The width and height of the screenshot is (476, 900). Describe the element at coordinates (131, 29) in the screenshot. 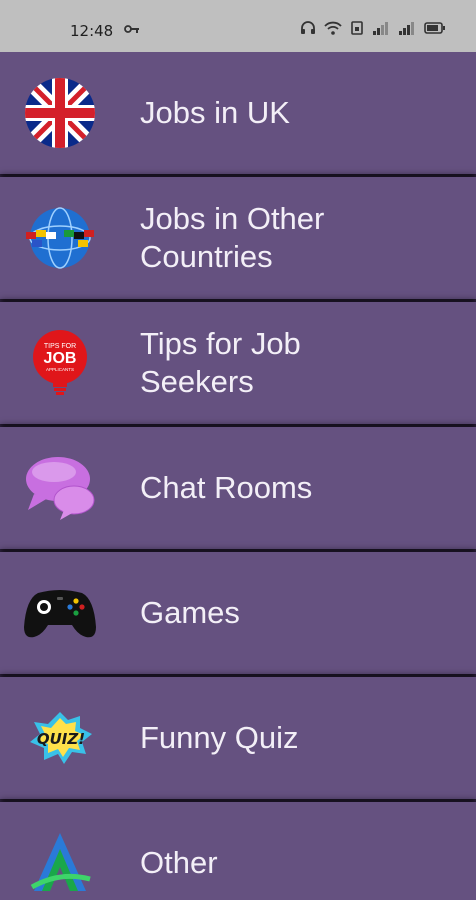

I see `key-icon` at that location.